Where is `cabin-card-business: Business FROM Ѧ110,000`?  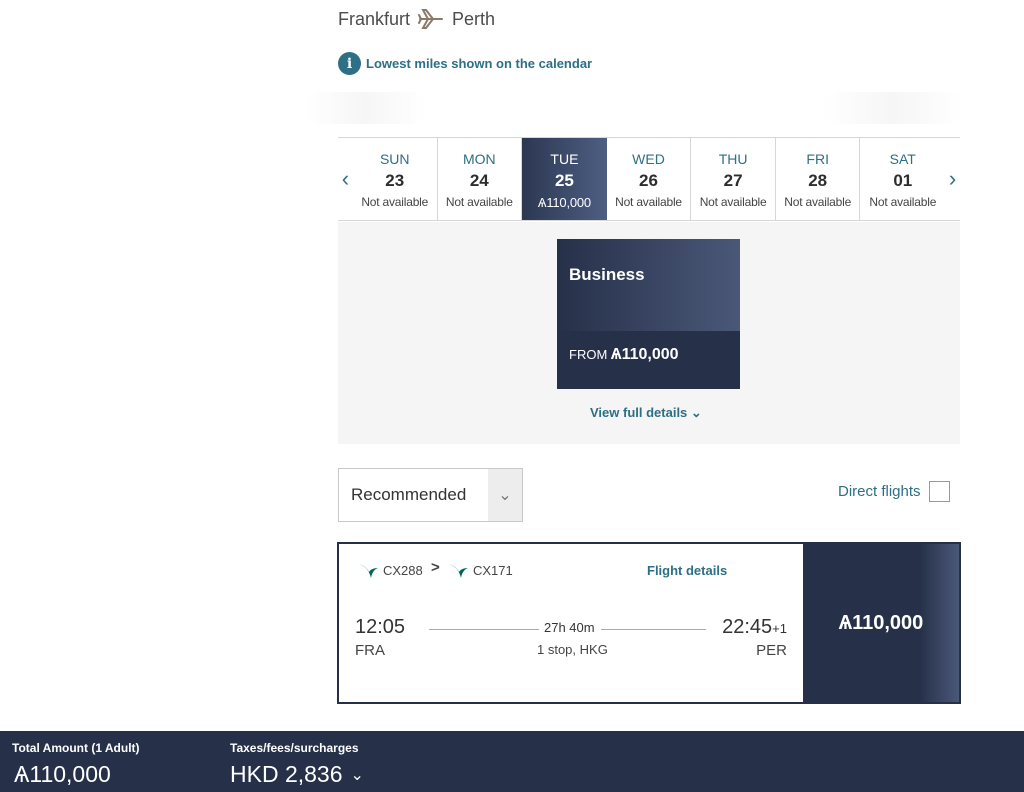
cabin-card-business: Business FROM Ѧ110,000 is located at coordinates (648, 314).